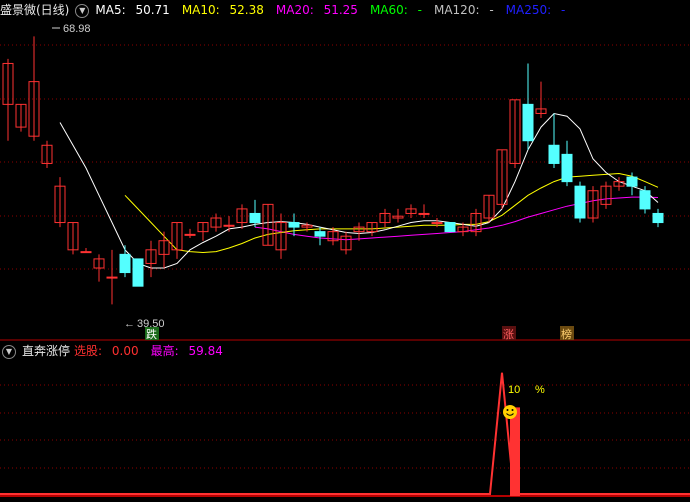 Image resolution: width=690 pixels, height=502 pixels. I want to click on ma20-indicator: MA20: 51.25, so click(316, 10).